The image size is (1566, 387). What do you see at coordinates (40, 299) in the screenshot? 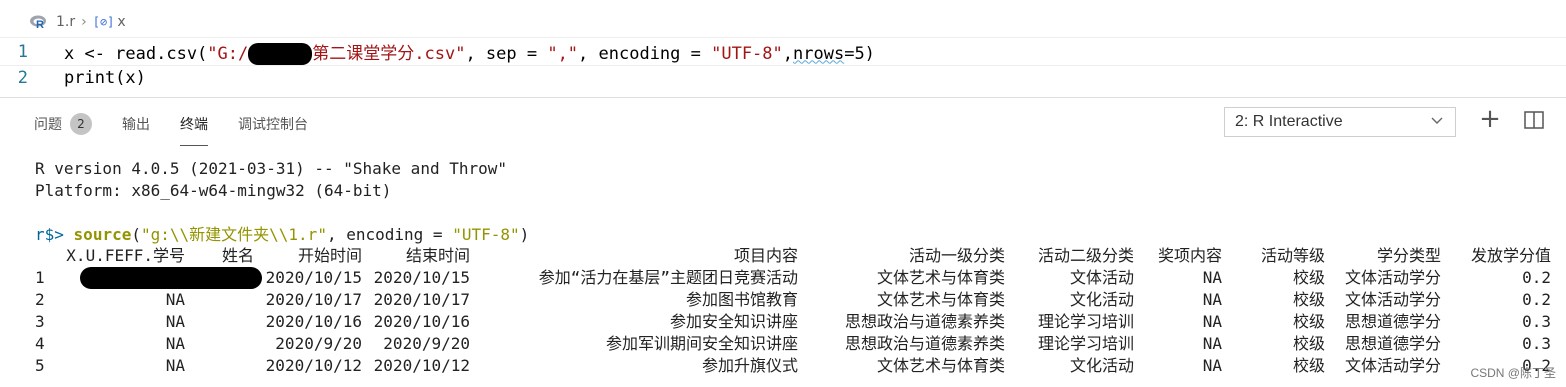
I see `row-index: 2` at bounding box center [40, 299].